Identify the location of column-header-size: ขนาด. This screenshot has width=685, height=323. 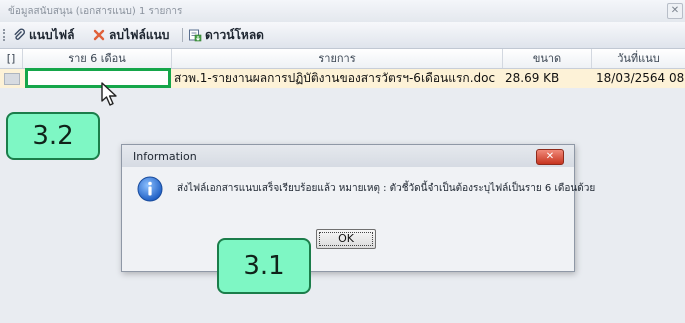
(547, 58).